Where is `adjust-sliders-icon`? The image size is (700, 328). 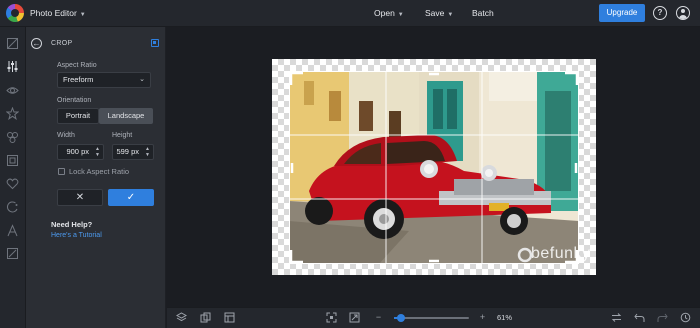 adjust-sliders-icon is located at coordinates (12, 66).